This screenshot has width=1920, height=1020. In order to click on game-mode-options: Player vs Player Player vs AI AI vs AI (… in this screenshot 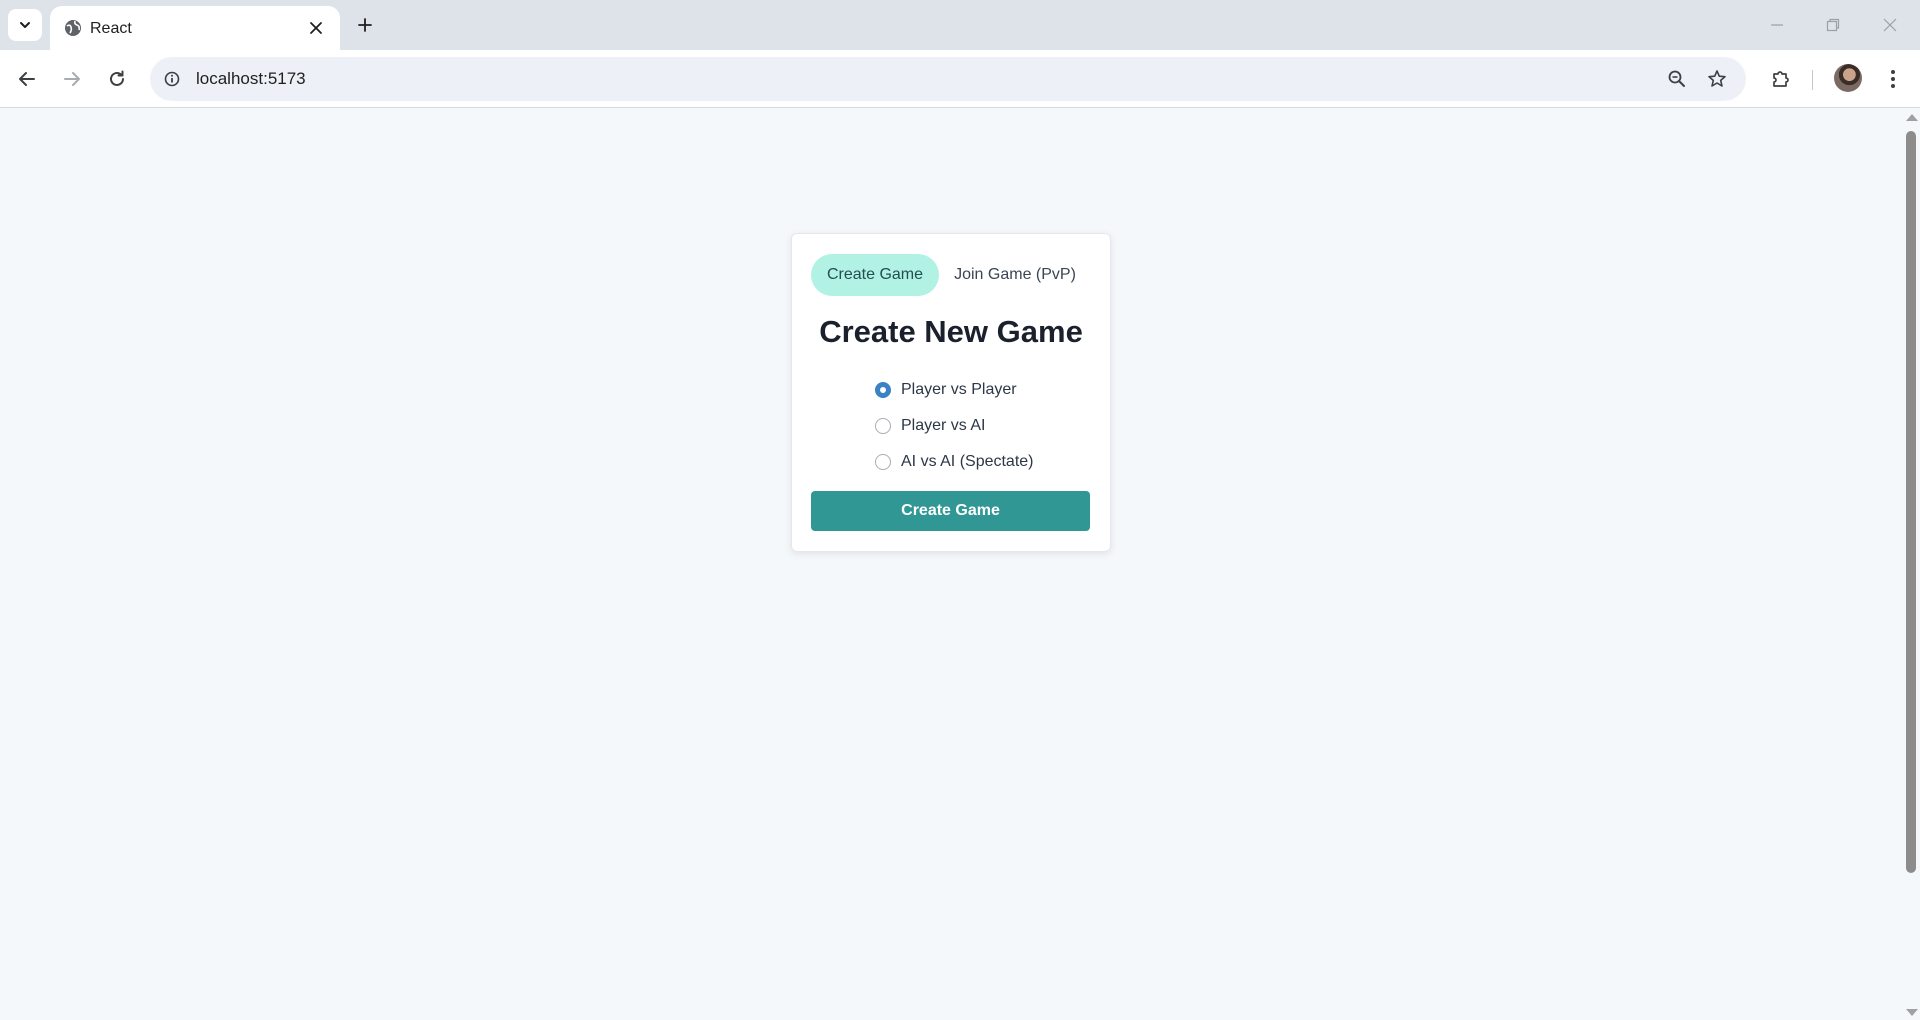, I will do `click(954, 426)`.